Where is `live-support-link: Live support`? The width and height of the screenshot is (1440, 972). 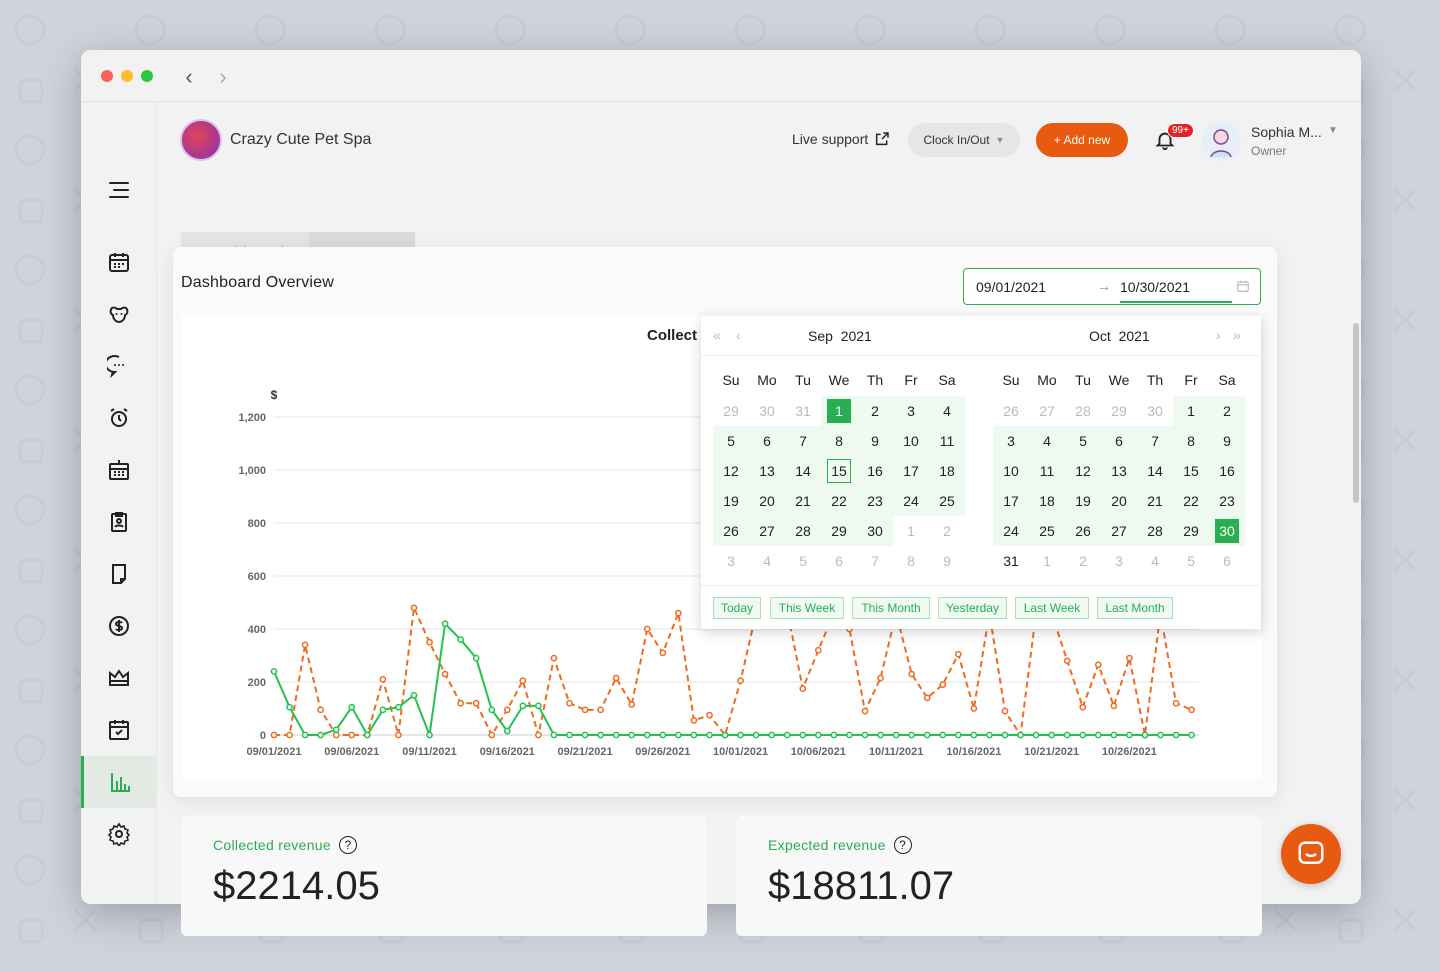
live-support-link: Live support is located at coordinates (841, 139).